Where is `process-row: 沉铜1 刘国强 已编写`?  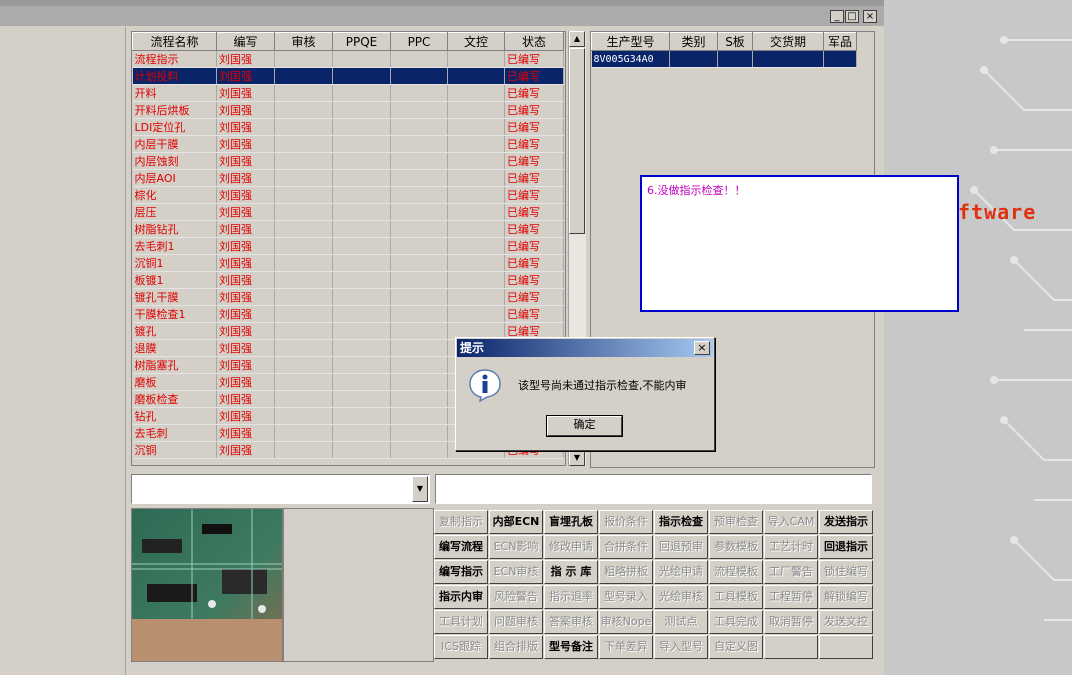 process-row: 沉铜1 刘国强 已编写 is located at coordinates (348, 263).